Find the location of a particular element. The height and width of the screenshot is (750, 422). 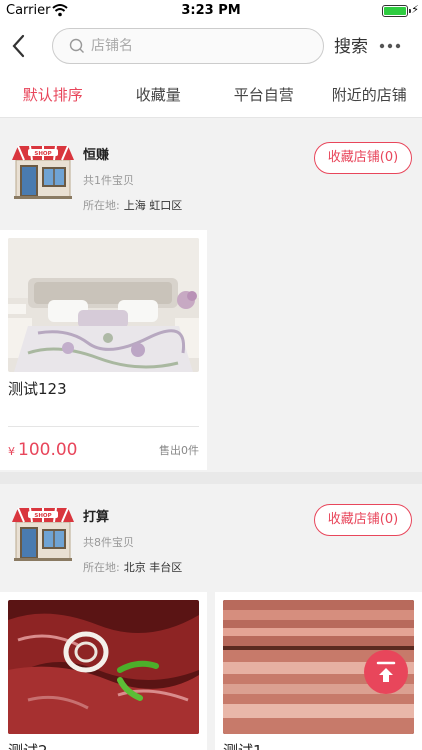

location-value: 上海 虹口区 is located at coordinates (153, 205).